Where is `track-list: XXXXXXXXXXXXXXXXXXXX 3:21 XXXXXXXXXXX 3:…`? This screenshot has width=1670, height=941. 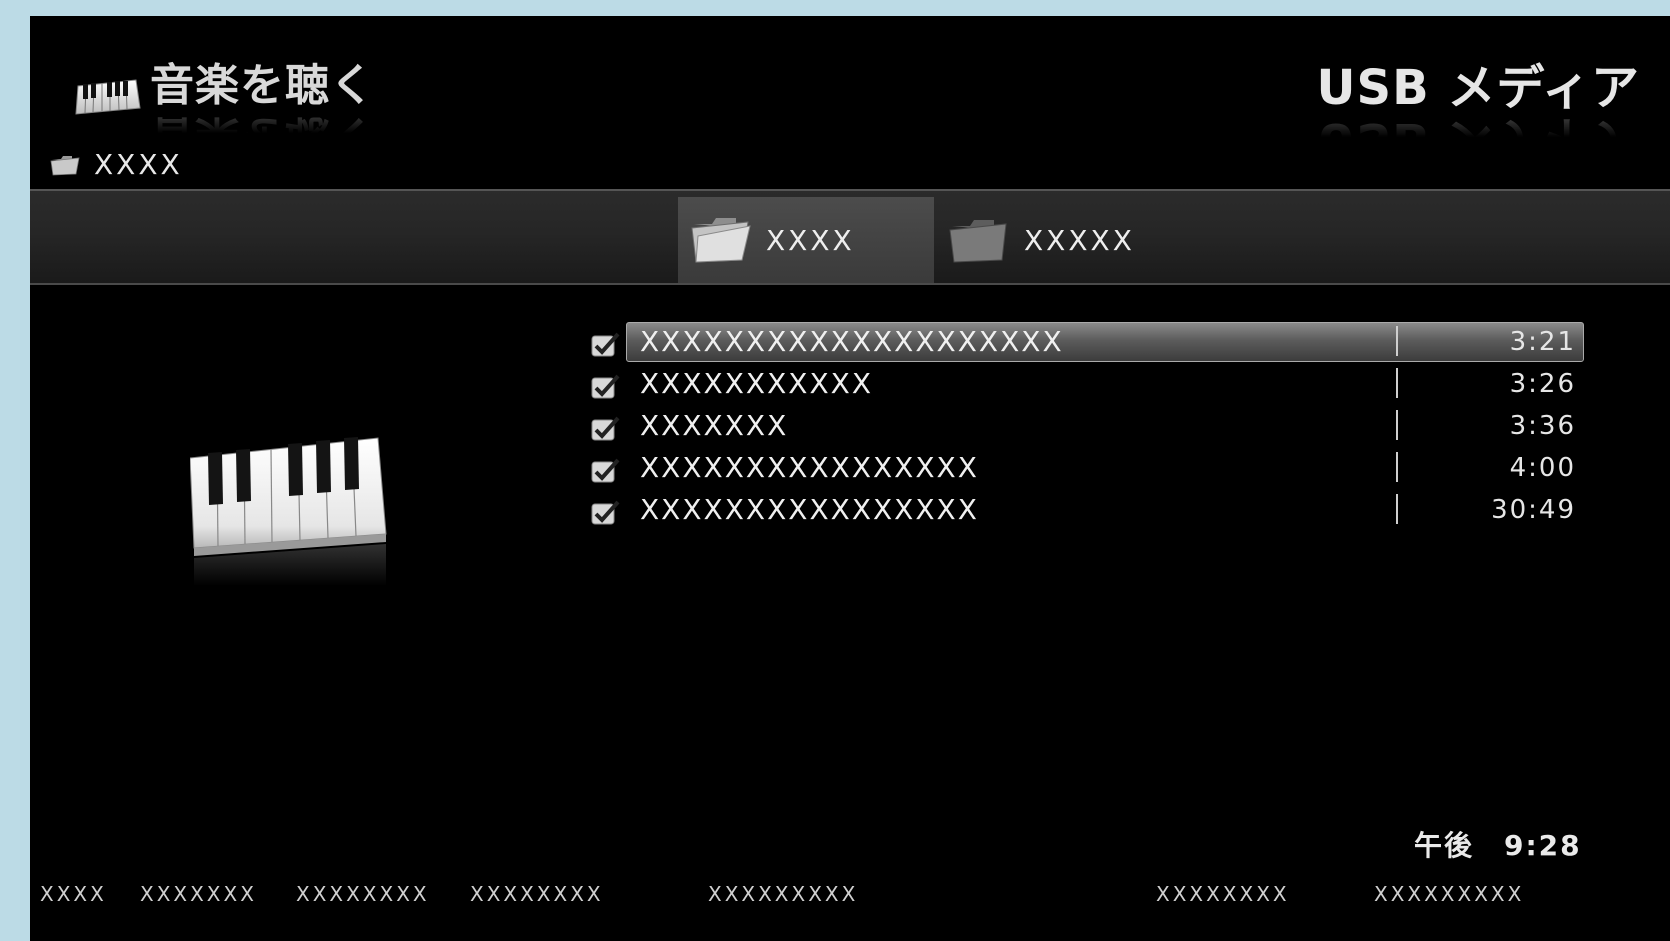
track-list: XXXXXXXXXXXXXXXXXXXX 3:21 XXXXXXXXXXX 3:… is located at coordinates (1130, 427).